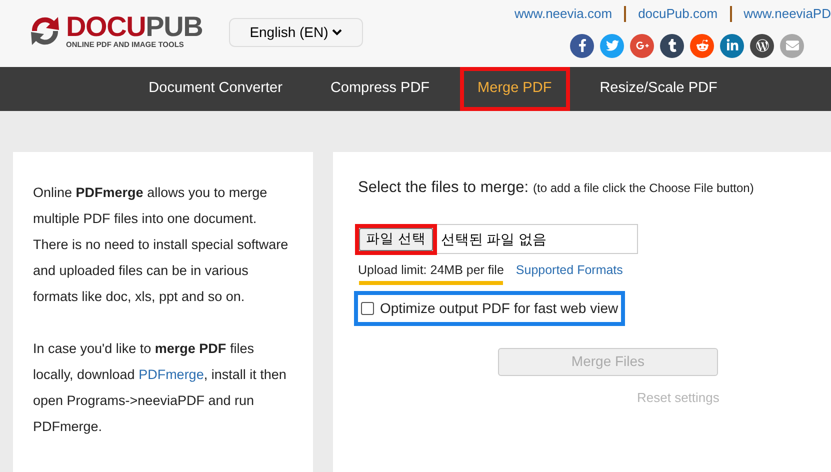  I want to click on supported-formats-link: Supported Formats, so click(569, 271).